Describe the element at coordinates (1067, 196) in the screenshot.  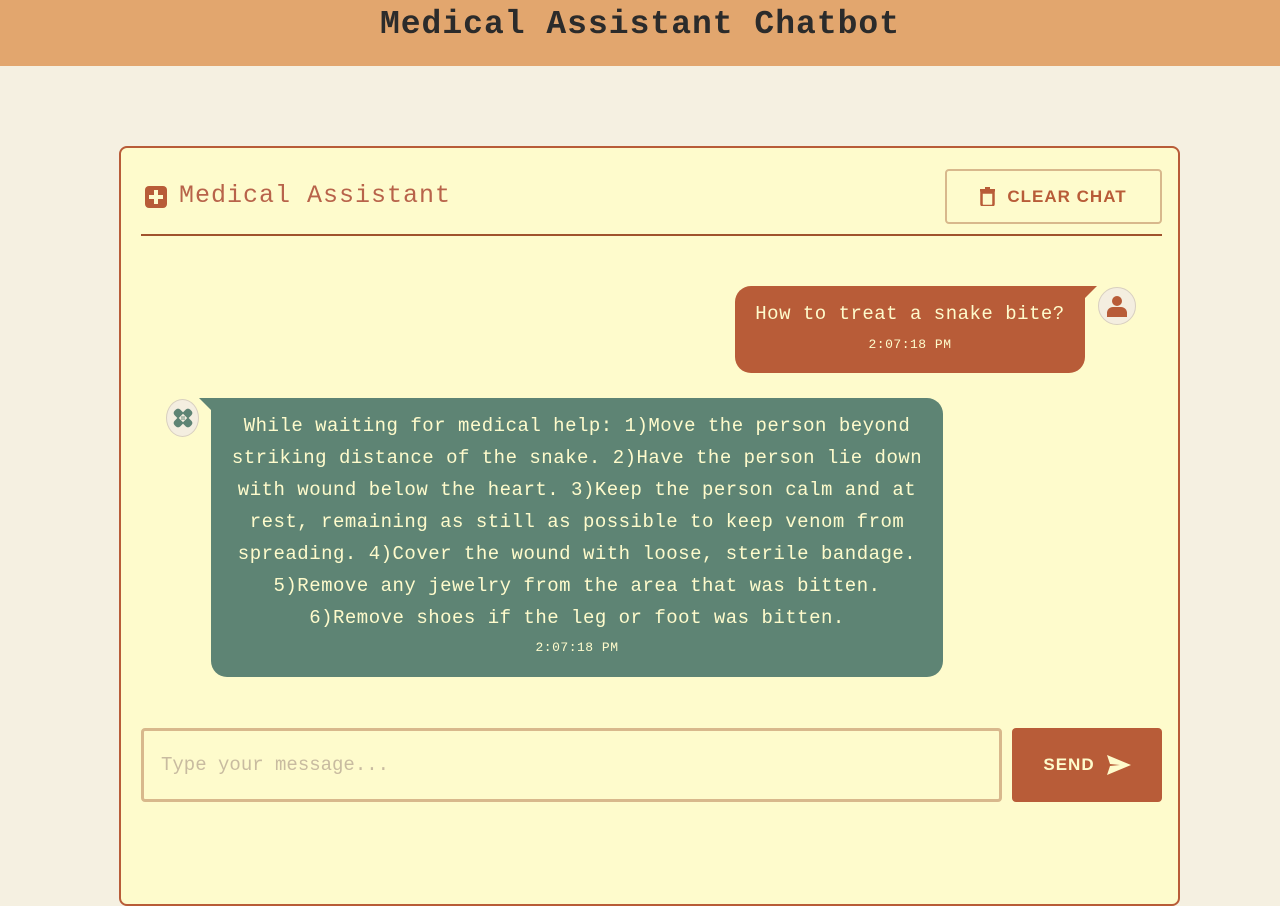
I see `clear-chat-label: CLEAR CHAT` at that location.